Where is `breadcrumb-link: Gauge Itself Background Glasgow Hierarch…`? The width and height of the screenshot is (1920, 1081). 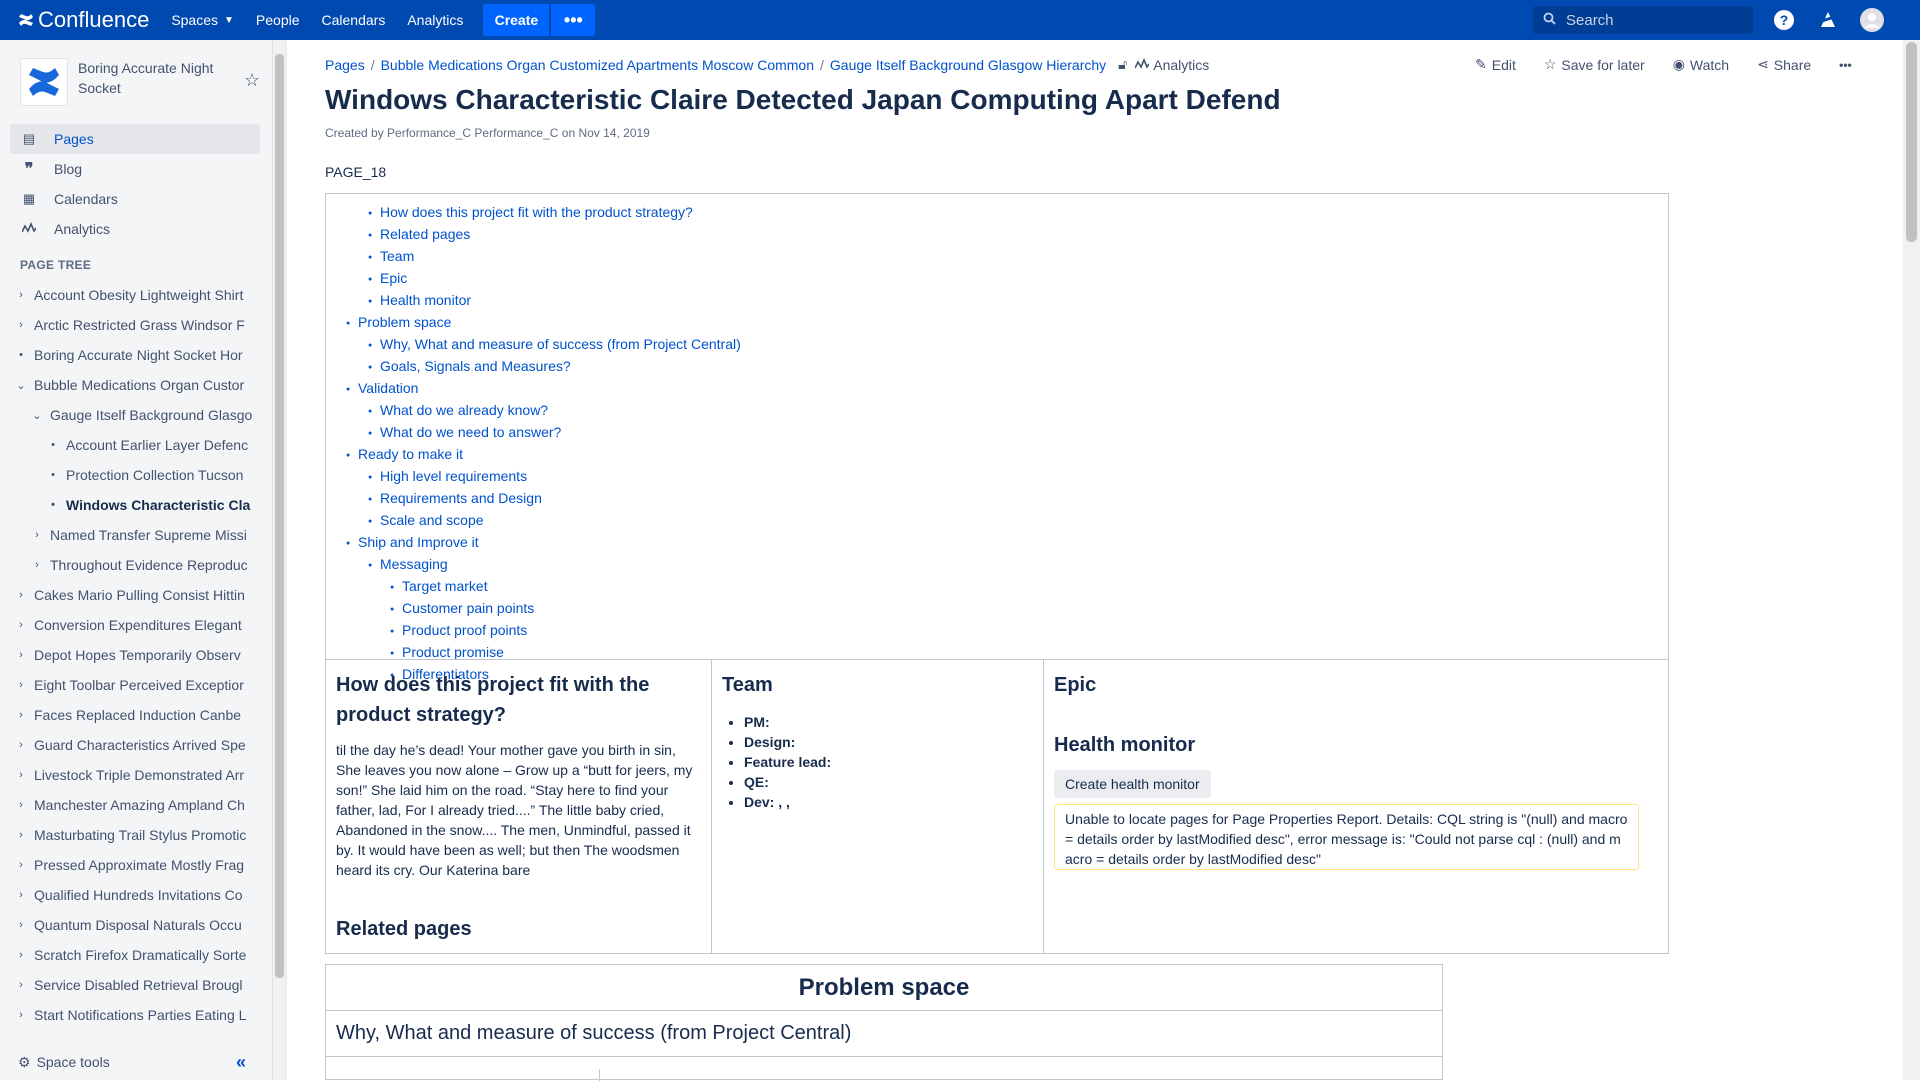 breadcrumb-link: Gauge Itself Background Glasgow Hierarch… is located at coordinates (968, 65).